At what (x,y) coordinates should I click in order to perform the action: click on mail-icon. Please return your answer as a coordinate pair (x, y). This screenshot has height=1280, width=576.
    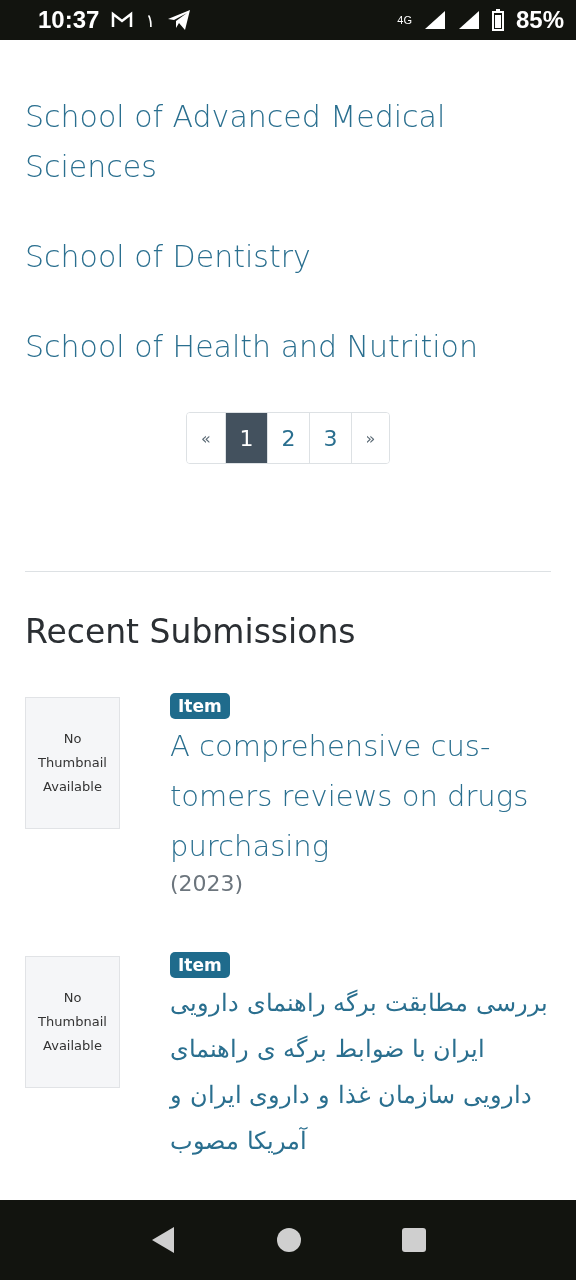
    Looking at the image, I should click on (122, 20).